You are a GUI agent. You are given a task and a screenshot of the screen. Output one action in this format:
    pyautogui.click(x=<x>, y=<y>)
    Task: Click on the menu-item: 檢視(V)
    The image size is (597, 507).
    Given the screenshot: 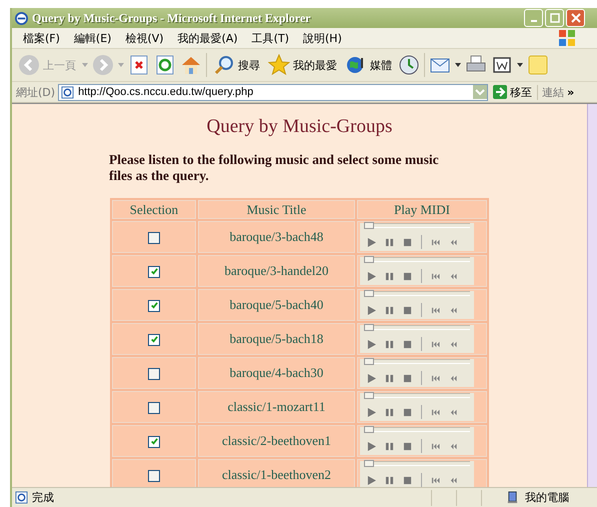 What is the action you would take?
    pyautogui.click(x=144, y=38)
    